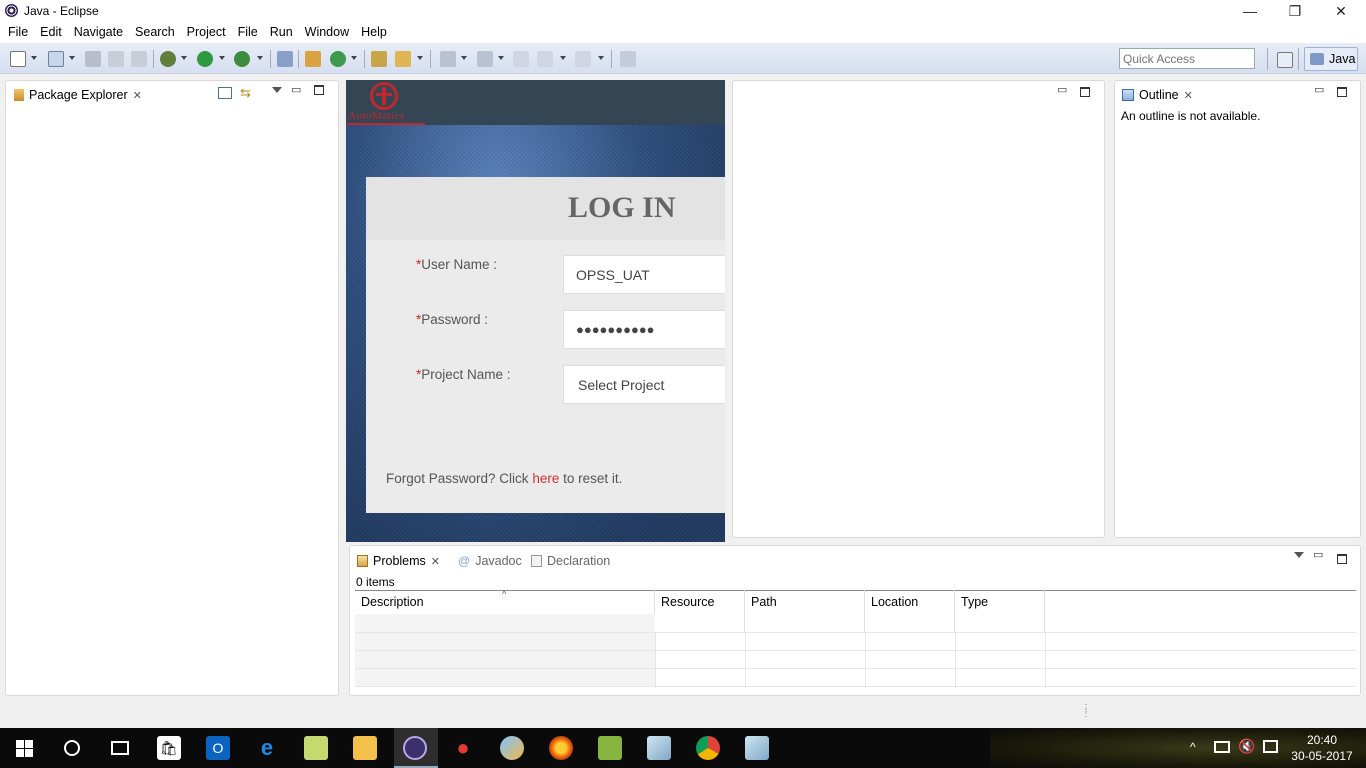 This screenshot has width=1366, height=768. What do you see at coordinates (416, 748) in the screenshot?
I see `eclipse-taskbar-button` at bounding box center [416, 748].